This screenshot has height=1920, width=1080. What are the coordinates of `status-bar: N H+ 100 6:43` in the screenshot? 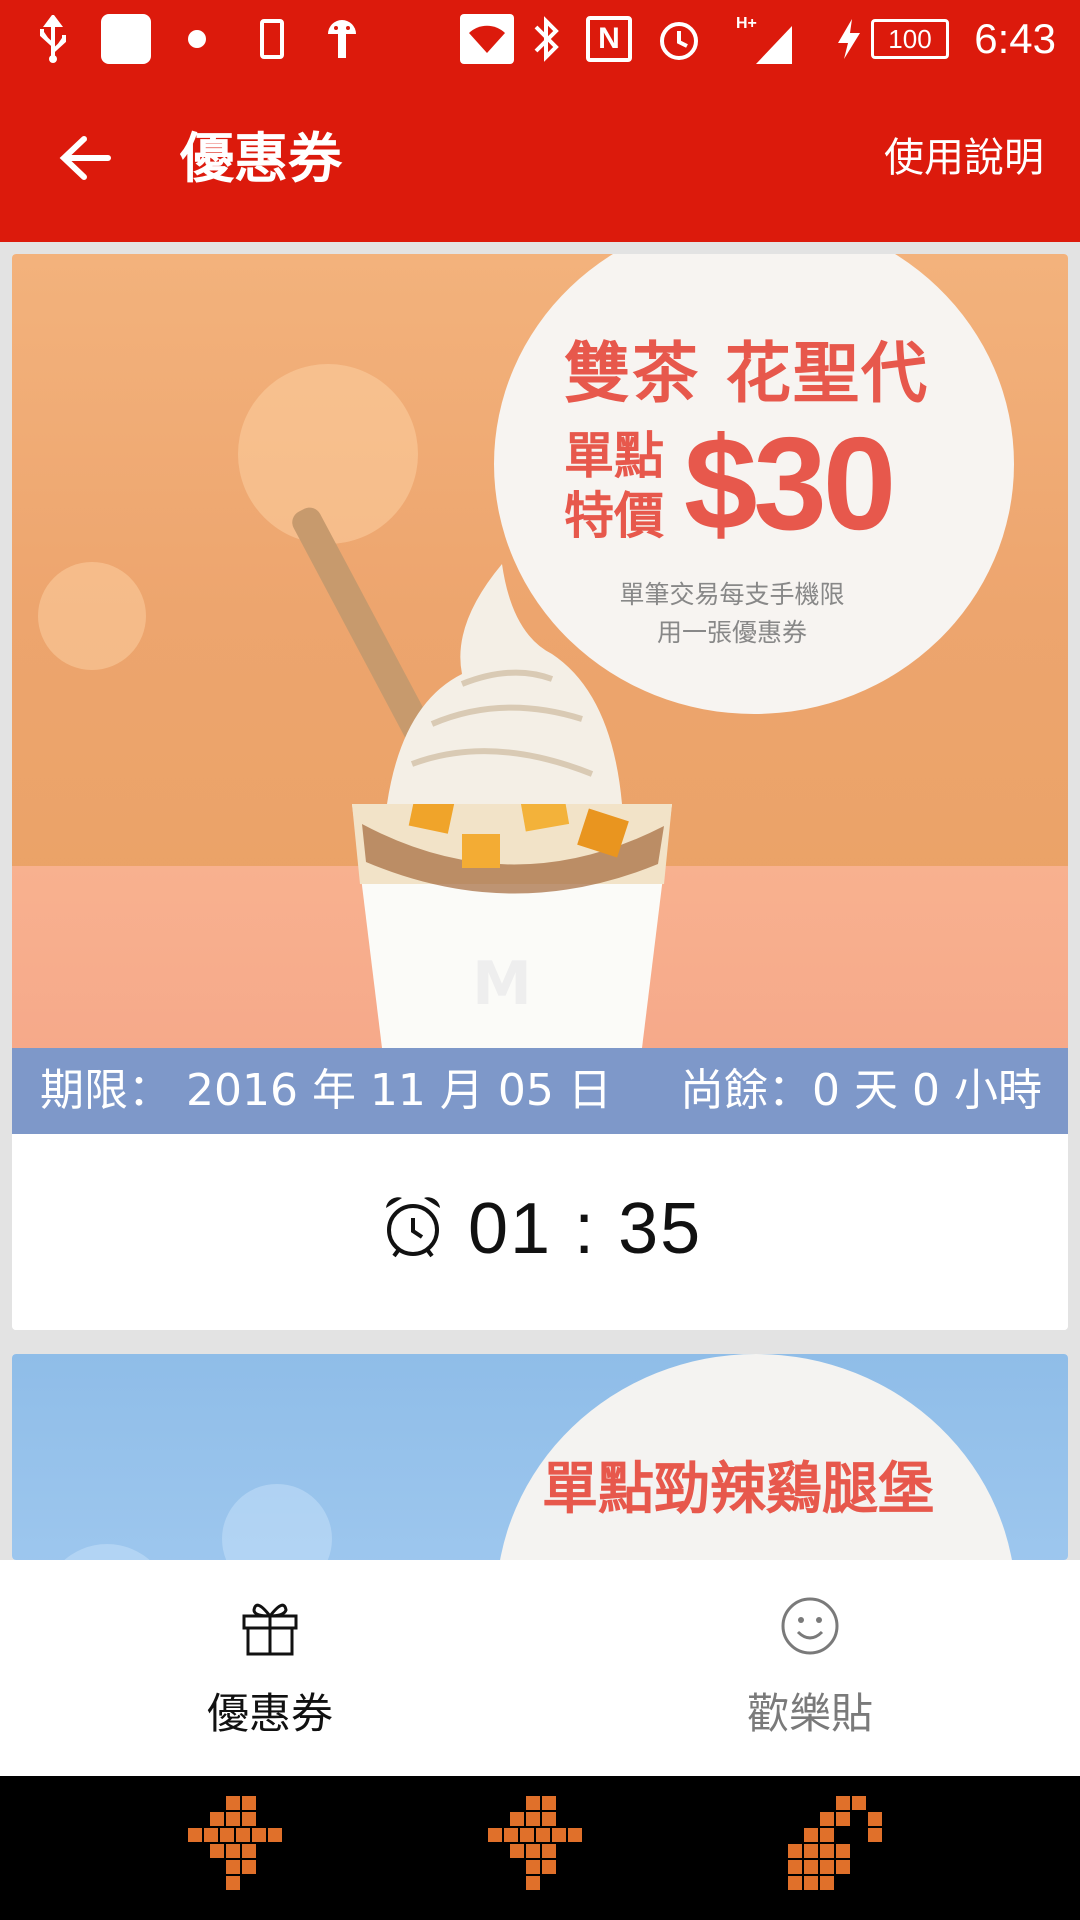 It's located at (540, 39).